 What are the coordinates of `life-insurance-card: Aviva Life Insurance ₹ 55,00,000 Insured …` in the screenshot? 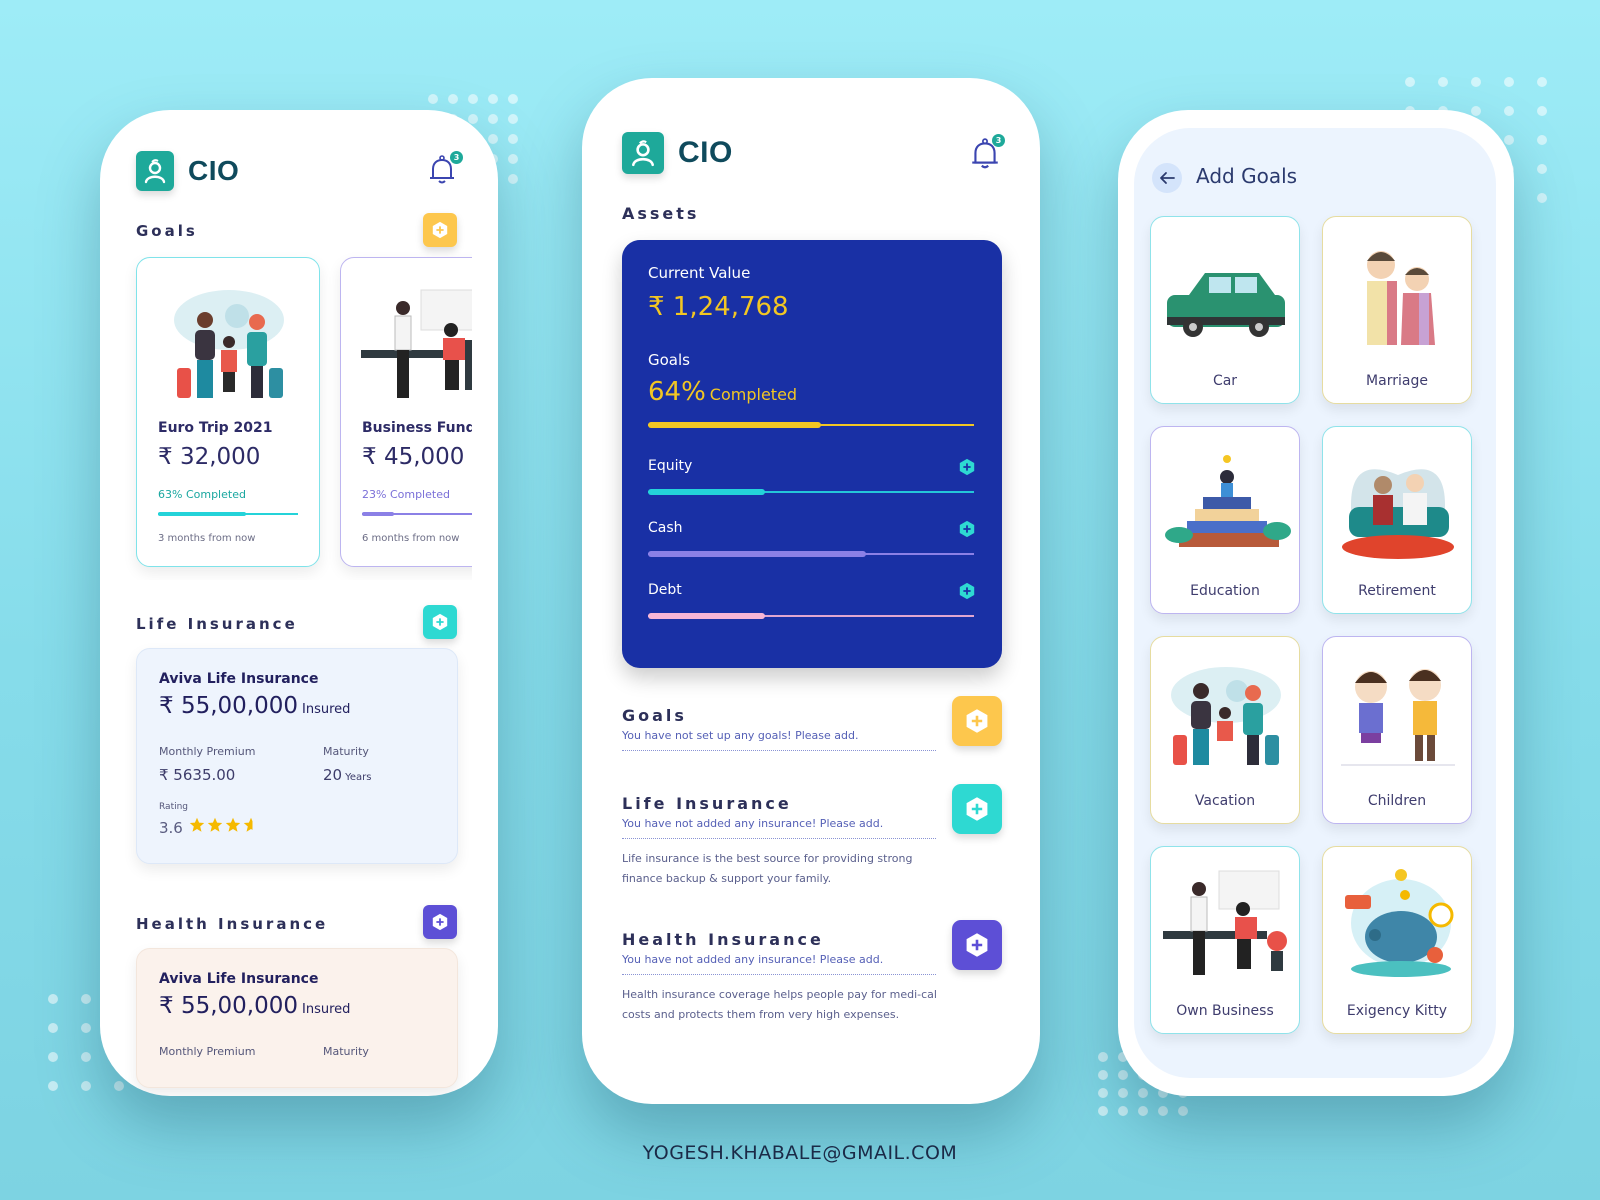 It's located at (297, 756).